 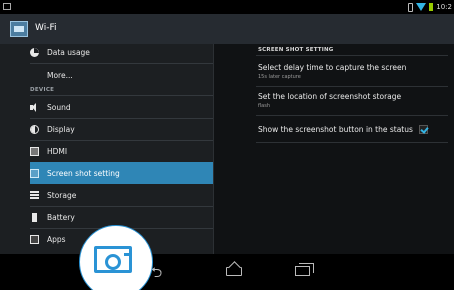 What do you see at coordinates (296, 50) in the screenshot?
I see `settings-section-header: SCREEN SHOT SETTING` at bounding box center [296, 50].